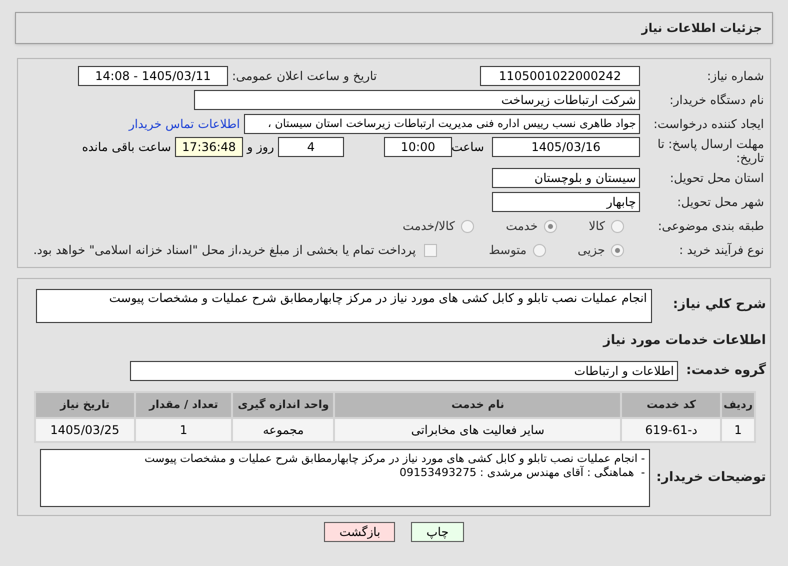  Describe the element at coordinates (126, 147) in the screenshot. I see `field-label: ساعت باقی مانده` at that location.